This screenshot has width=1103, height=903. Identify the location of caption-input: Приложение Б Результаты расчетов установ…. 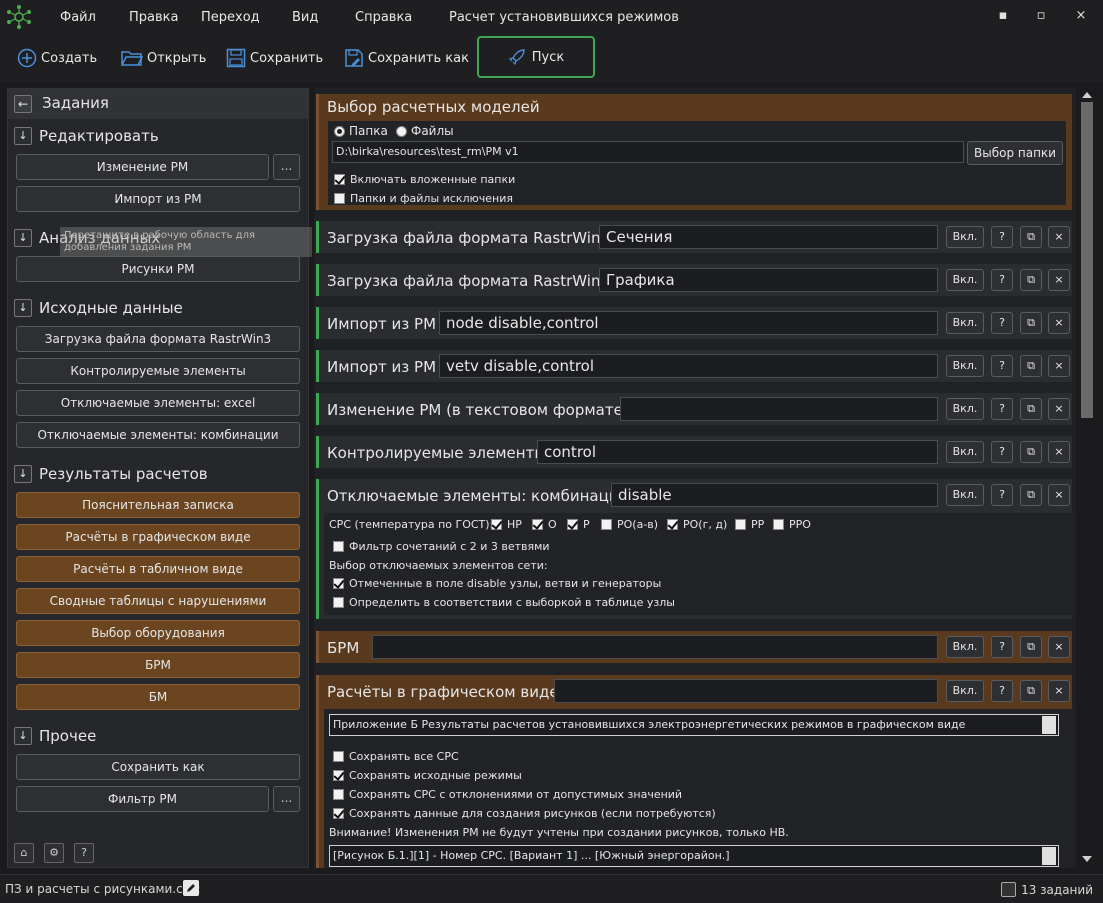
(694, 725).